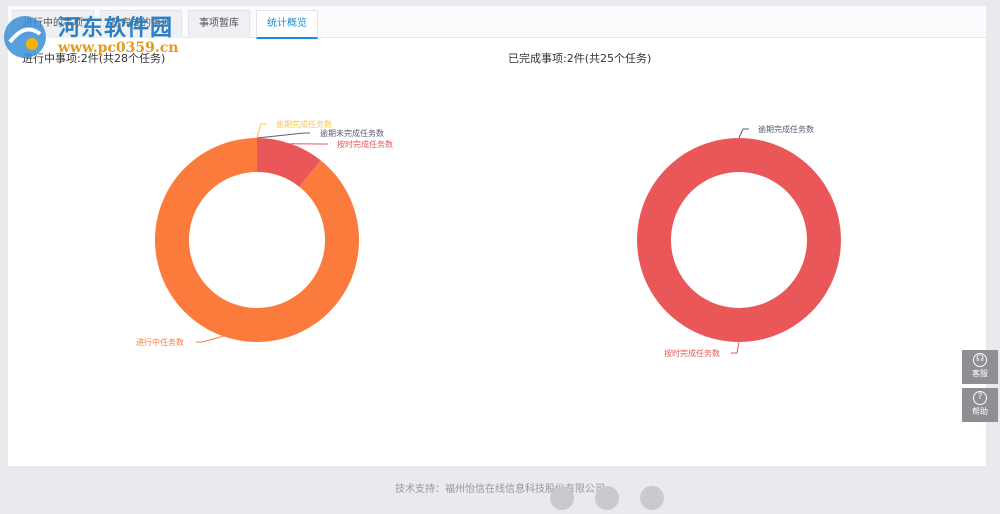  I want to click on left-donut-chart: 逾期完成任务数逾期未完成任务数按时完成任务数进行中任务数, so click(264, 233).